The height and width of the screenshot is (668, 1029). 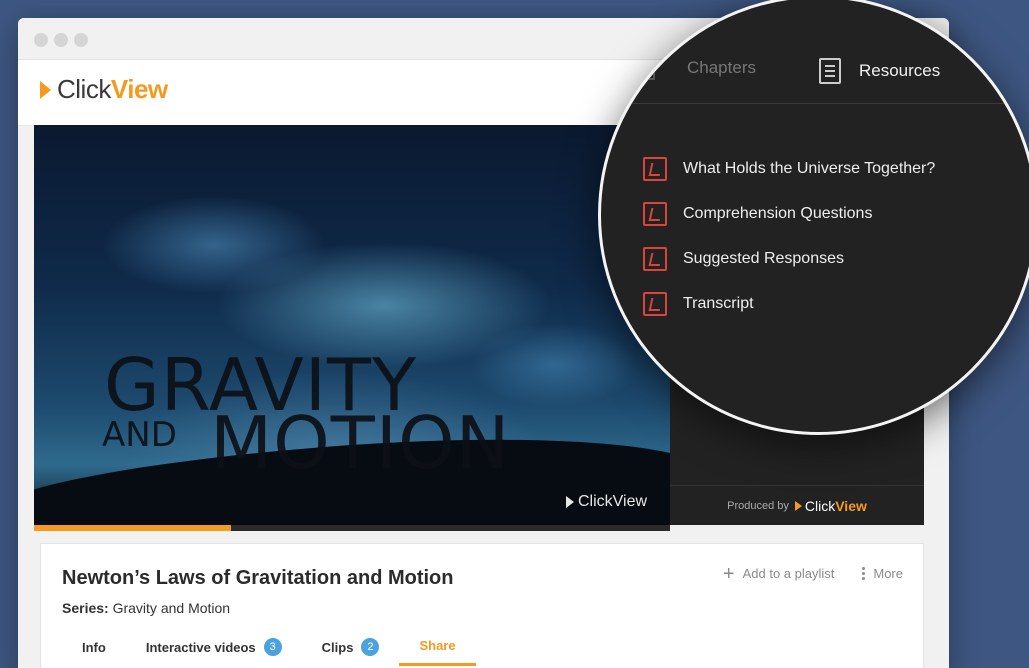 I want to click on resource-item: What Holds the Universe Together?, so click(x=789, y=168).